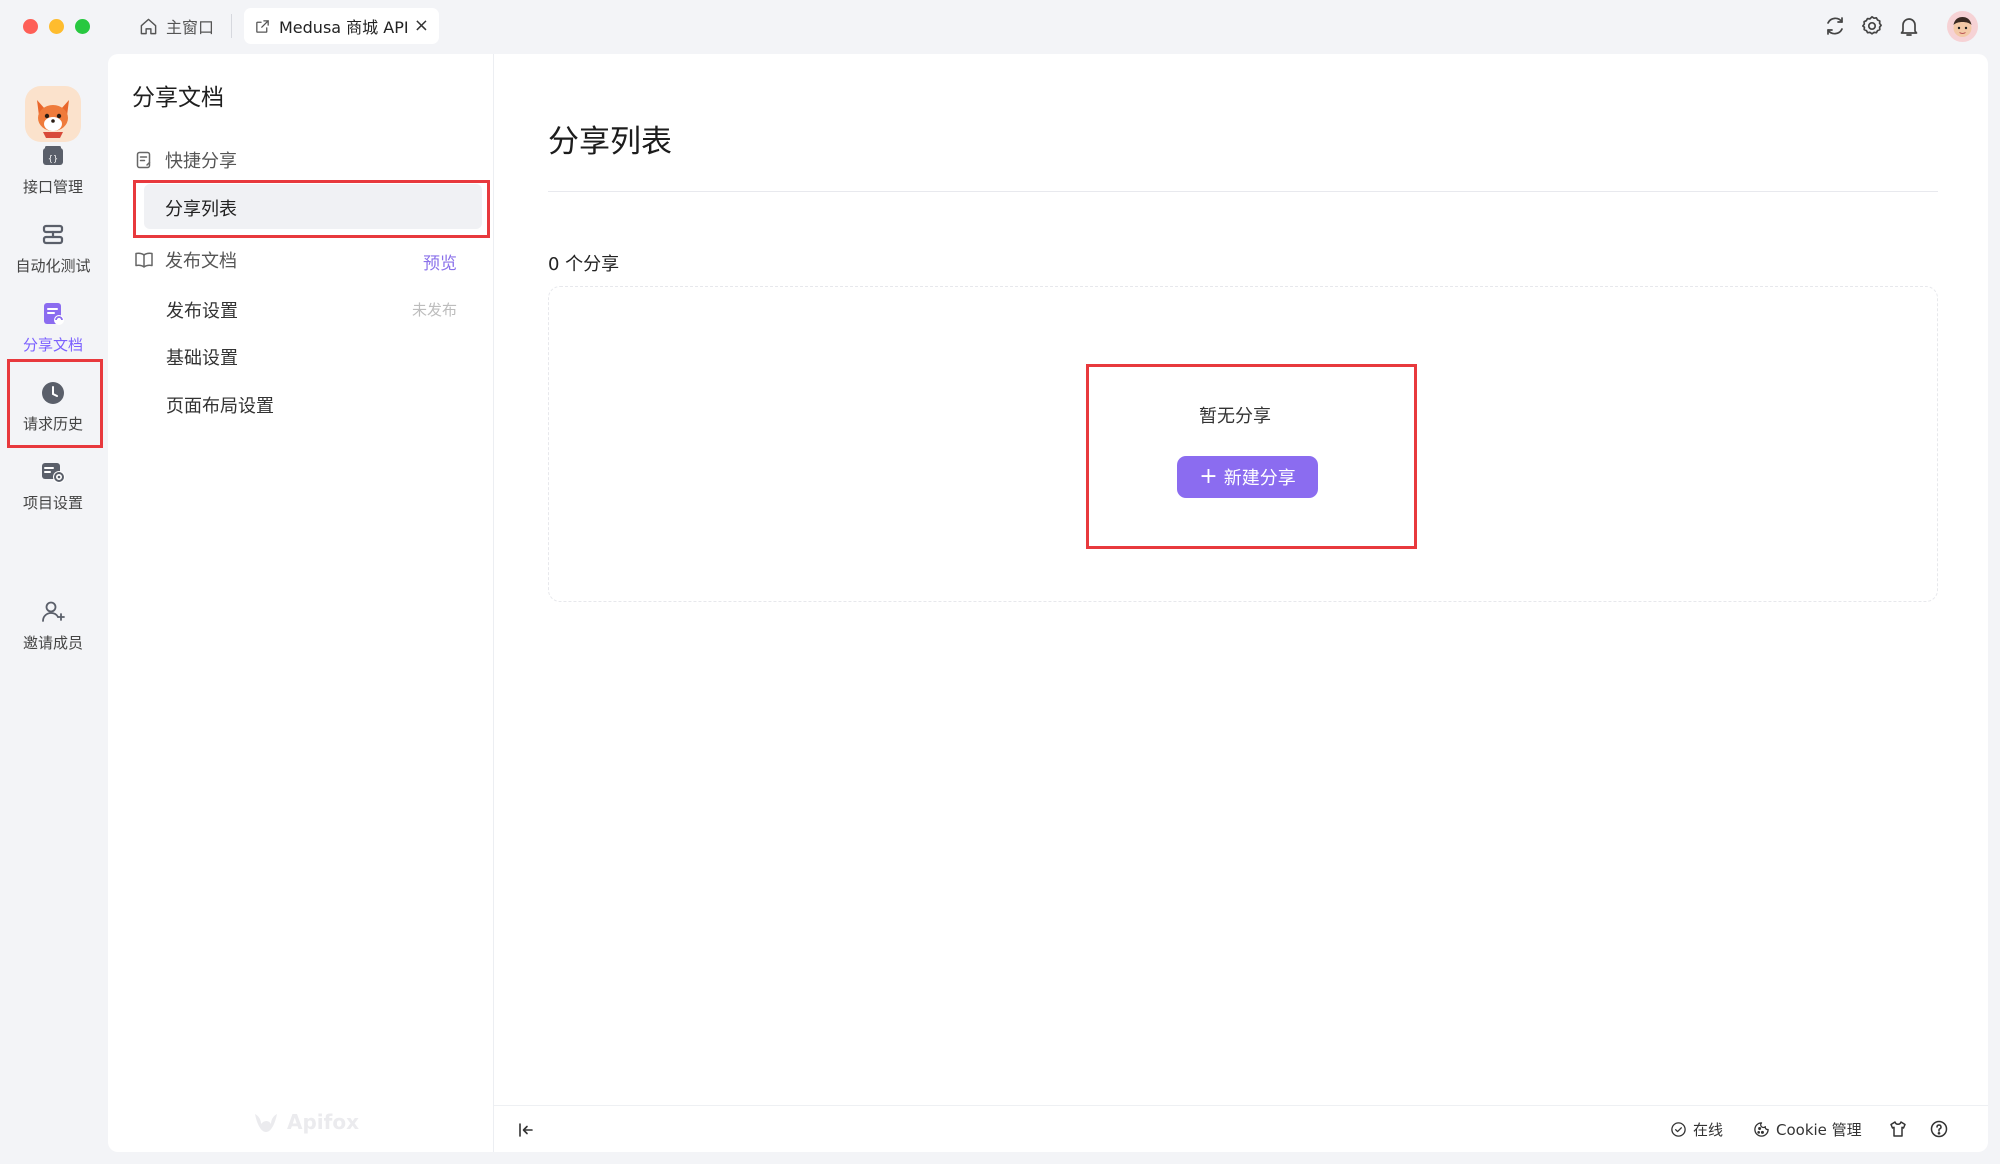  Describe the element at coordinates (1000, 26) in the screenshot. I see `title-bar: 主窗口 Medusa 商城 API ×` at that location.